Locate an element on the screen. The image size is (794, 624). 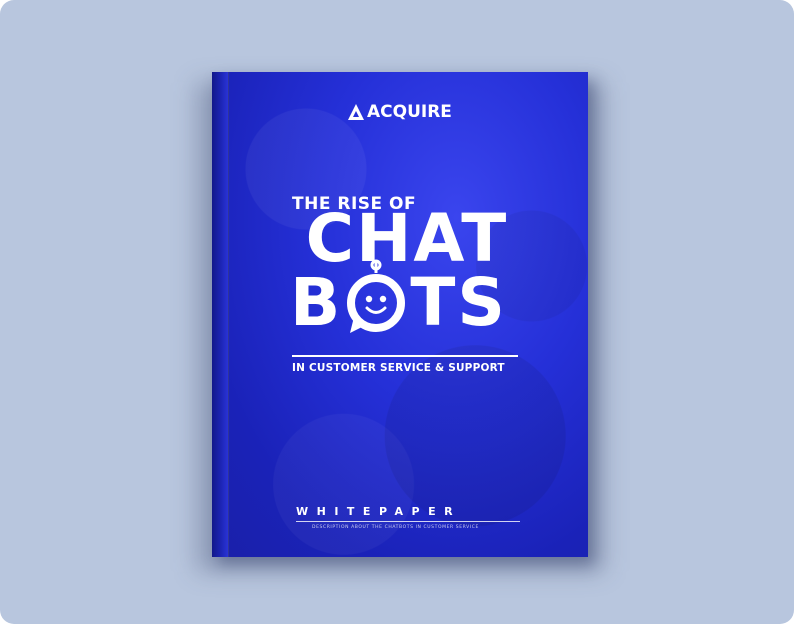
brand-logo: ACQUIRE is located at coordinates (400, 112).